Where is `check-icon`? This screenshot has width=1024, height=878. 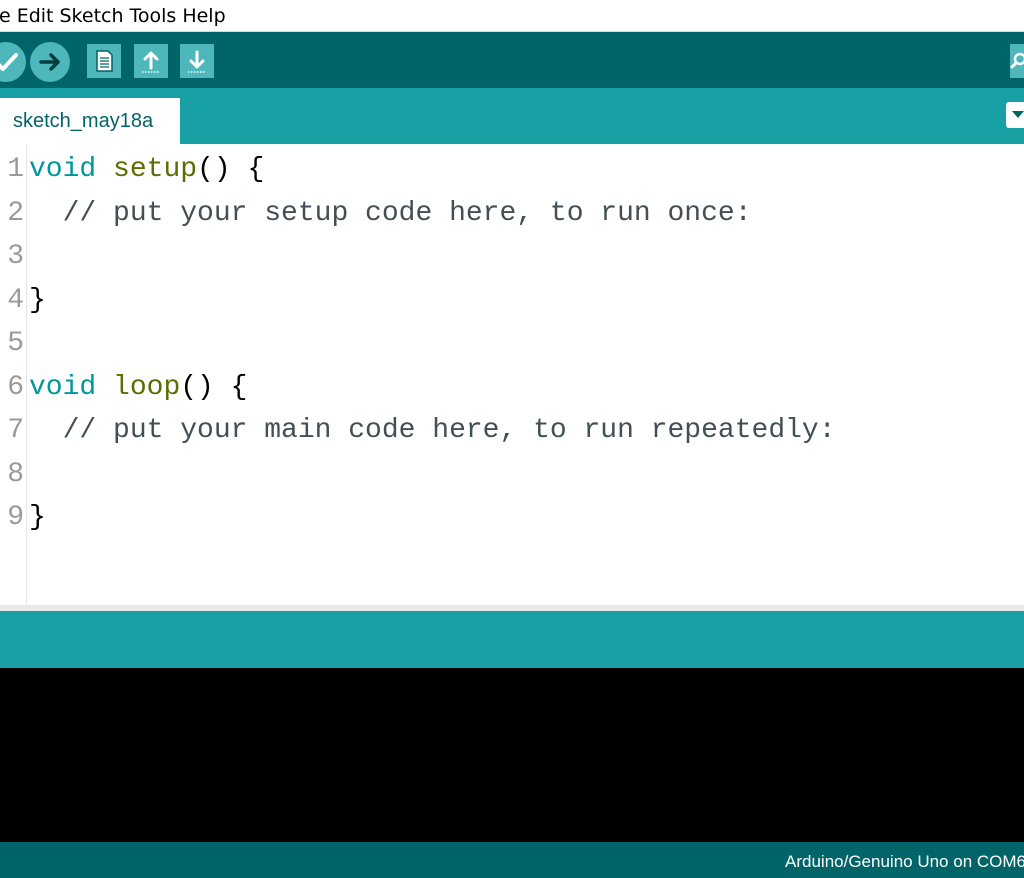 check-icon is located at coordinates (9, 62).